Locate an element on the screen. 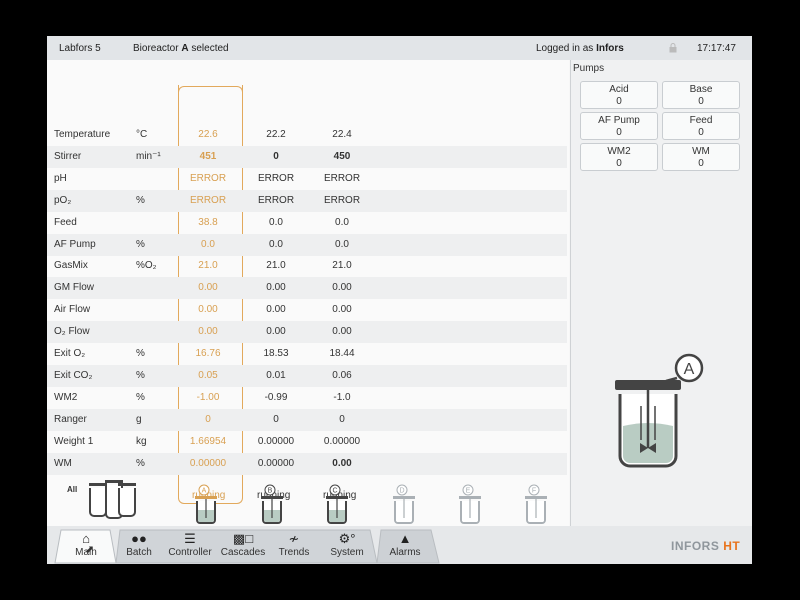 This screenshot has height=600, width=800. brand-logo: INFORS HT is located at coordinates (705, 546).